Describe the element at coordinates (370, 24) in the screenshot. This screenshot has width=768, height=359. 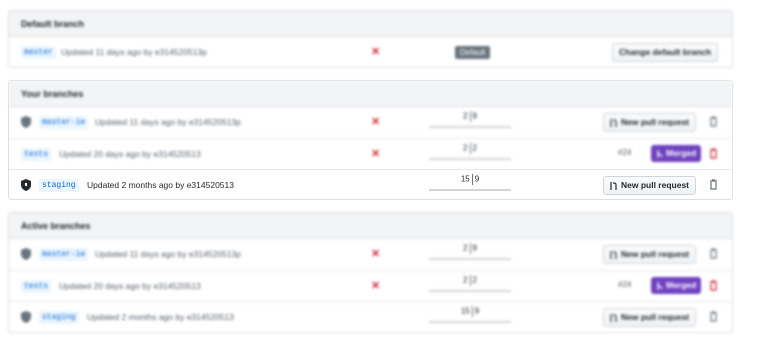
I see `panel-header: Default branch` at that location.